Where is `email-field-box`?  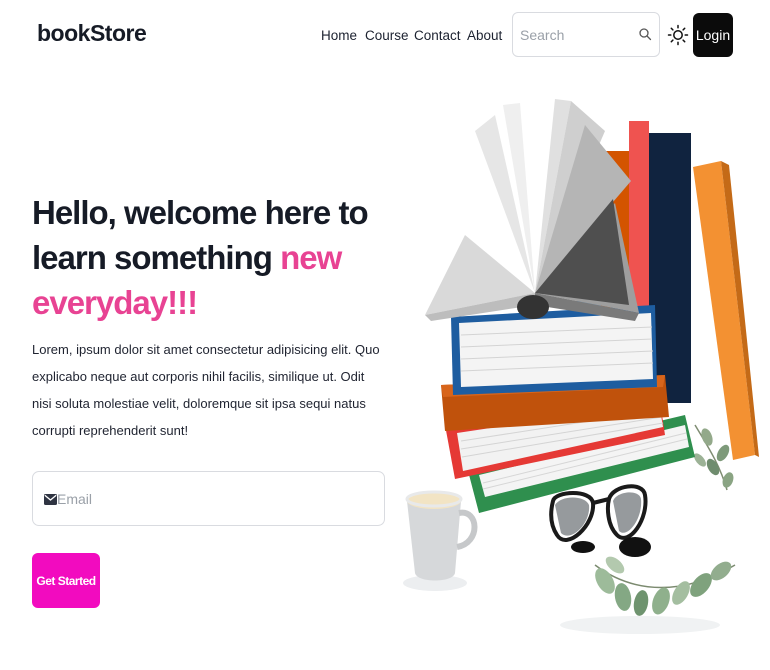
email-field-box is located at coordinates (208, 498).